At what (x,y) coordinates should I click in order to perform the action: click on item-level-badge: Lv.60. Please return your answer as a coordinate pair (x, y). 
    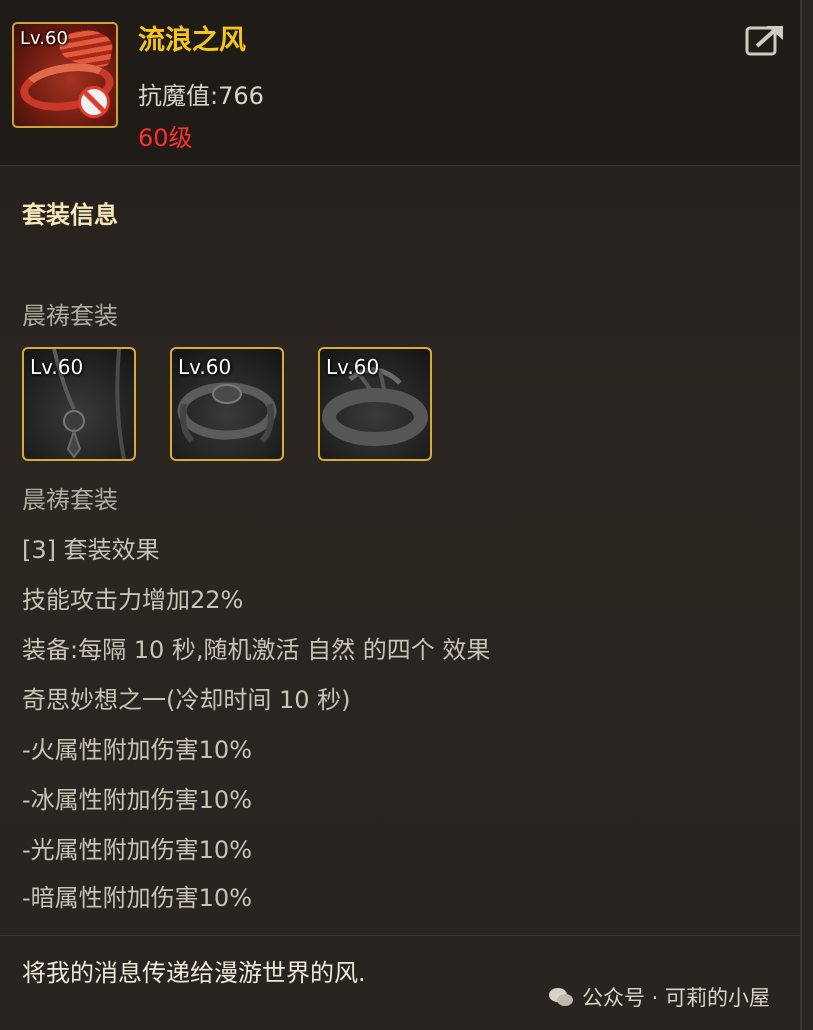
    Looking at the image, I should click on (44, 38).